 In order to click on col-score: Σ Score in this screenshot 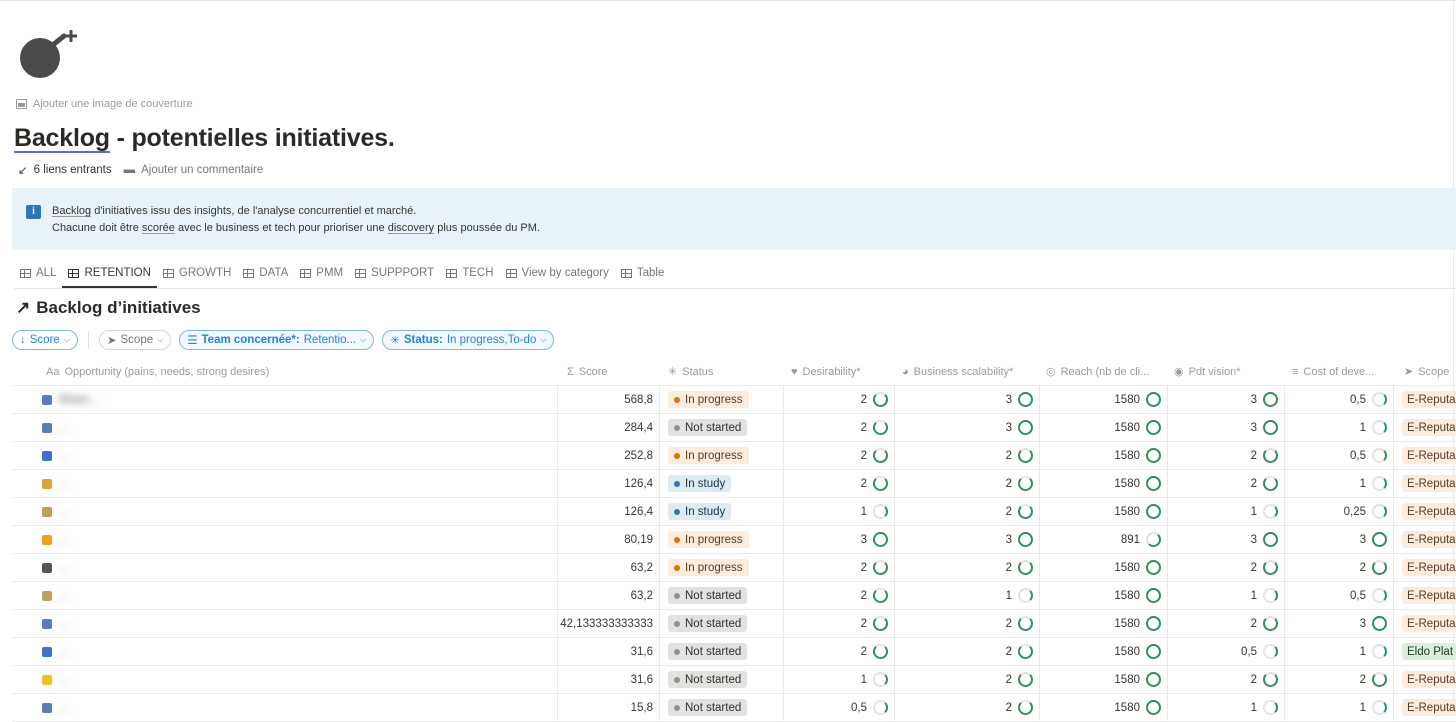, I will do `click(613, 371)`.